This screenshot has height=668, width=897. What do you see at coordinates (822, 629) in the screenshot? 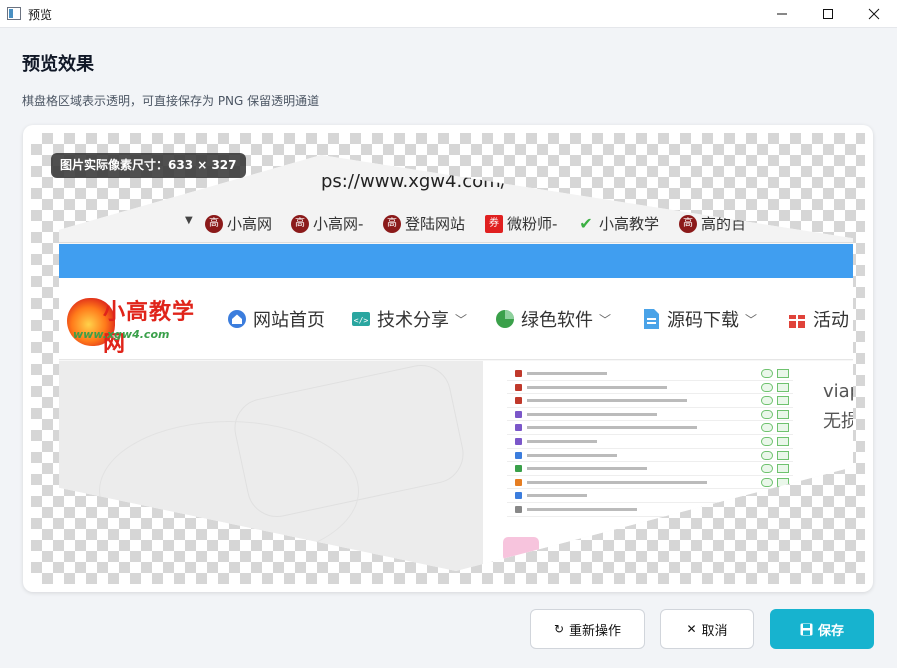
I see `save-button: 保存` at bounding box center [822, 629].